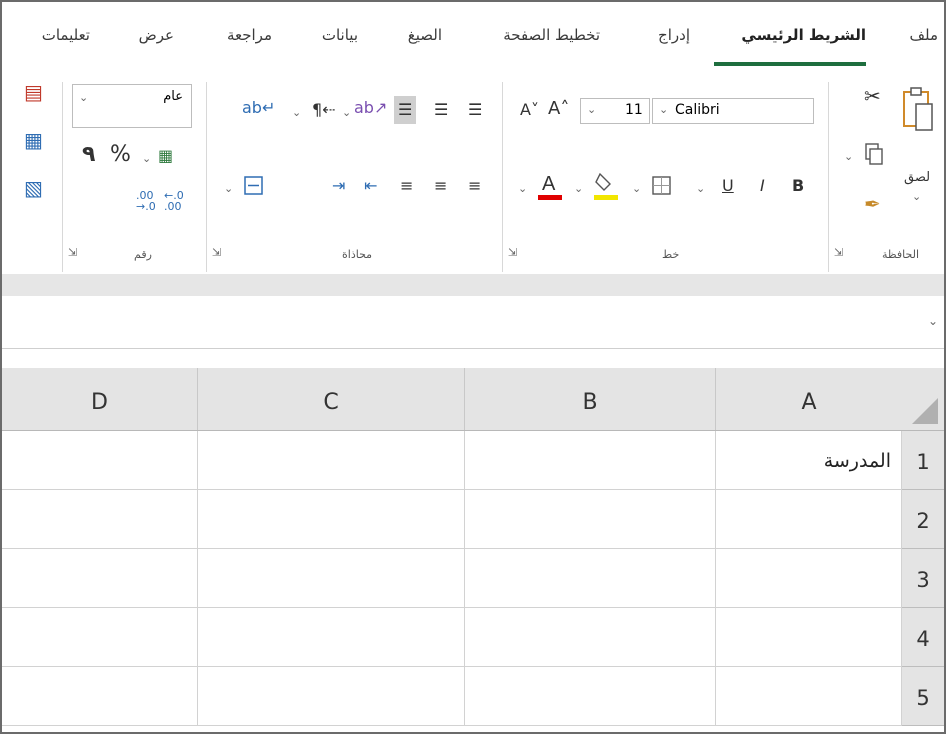 The image size is (946, 734). What do you see at coordinates (923, 399) in the screenshot?
I see `select-all-button` at bounding box center [923, 399].